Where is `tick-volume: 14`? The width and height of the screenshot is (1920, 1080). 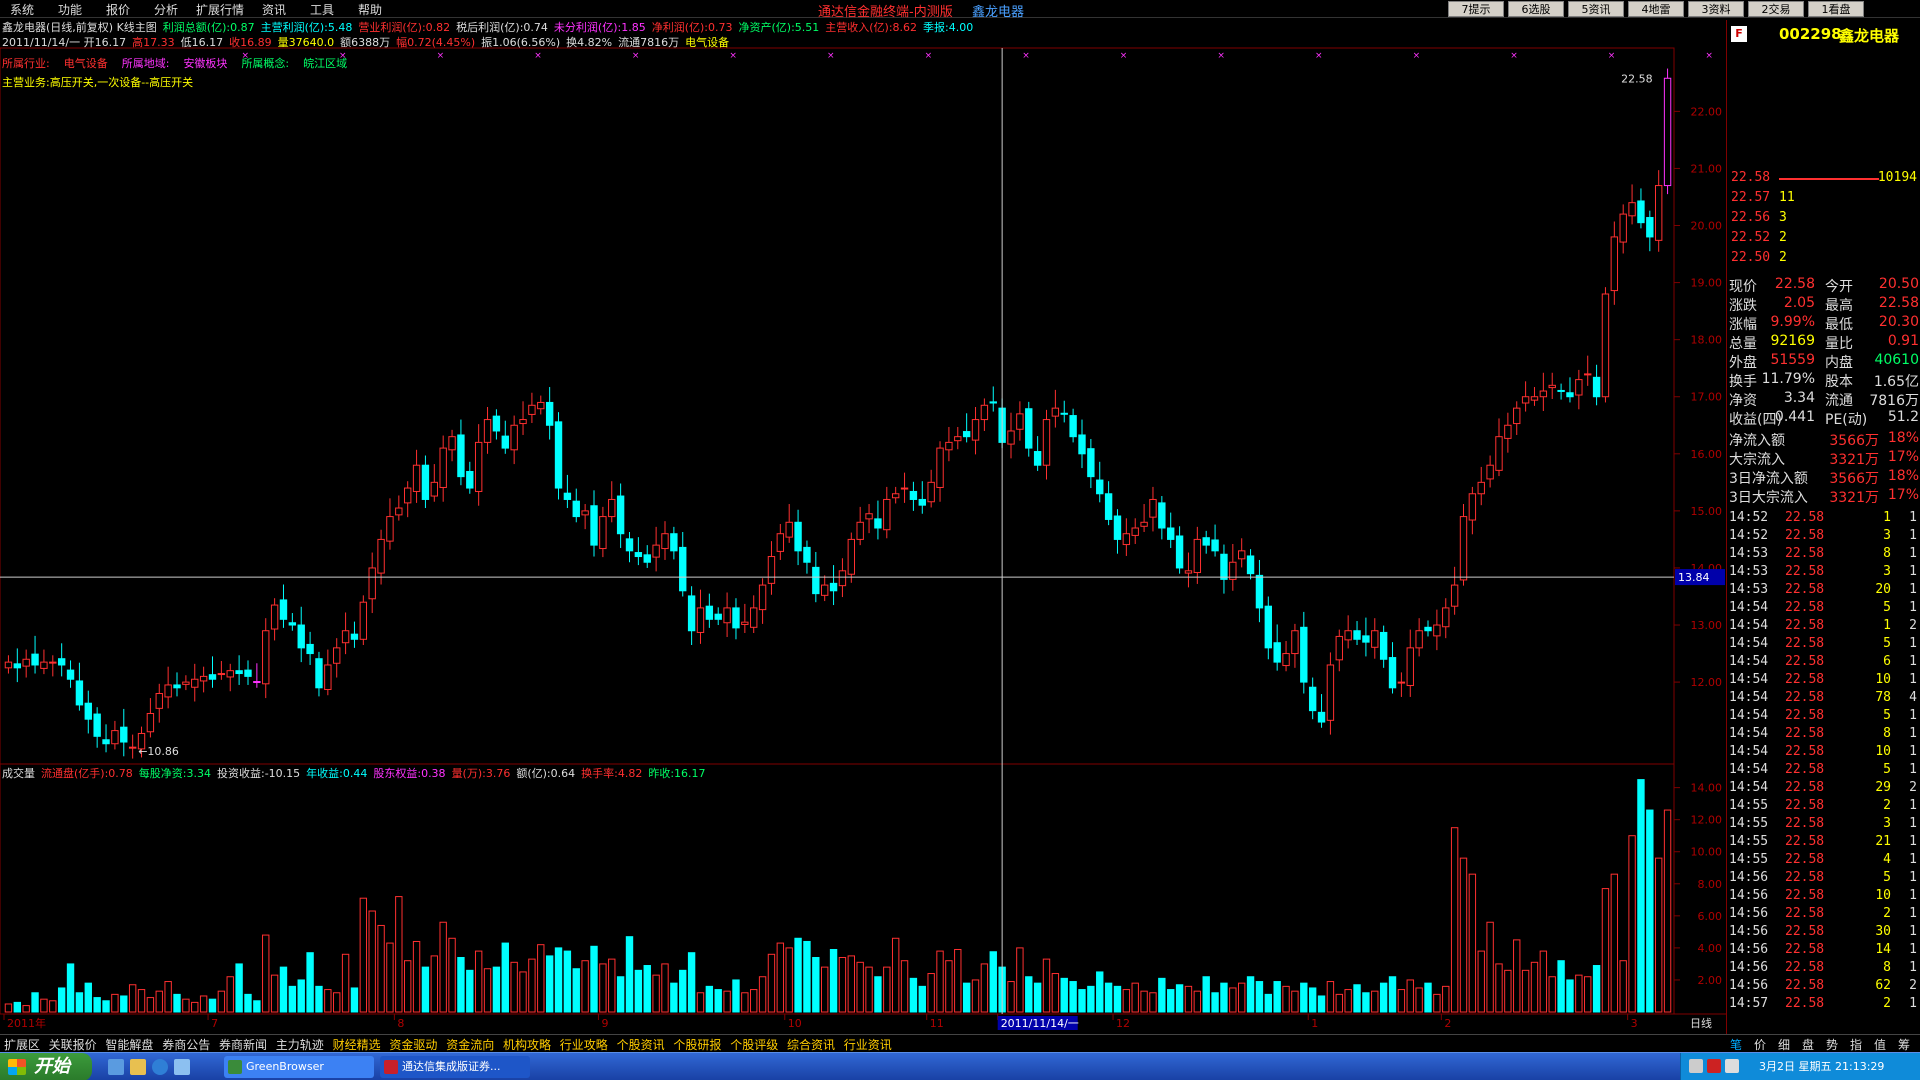
tick-volume: 14 is located at coordinates (1883, 949).